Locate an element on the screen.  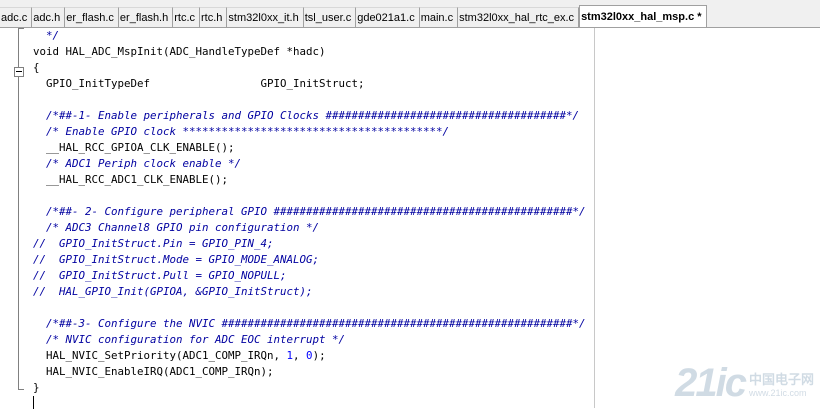
code-line: // GPIO_InitStruct.Pin = GPIO_PIN_4; is located at coordinates (309, 244).